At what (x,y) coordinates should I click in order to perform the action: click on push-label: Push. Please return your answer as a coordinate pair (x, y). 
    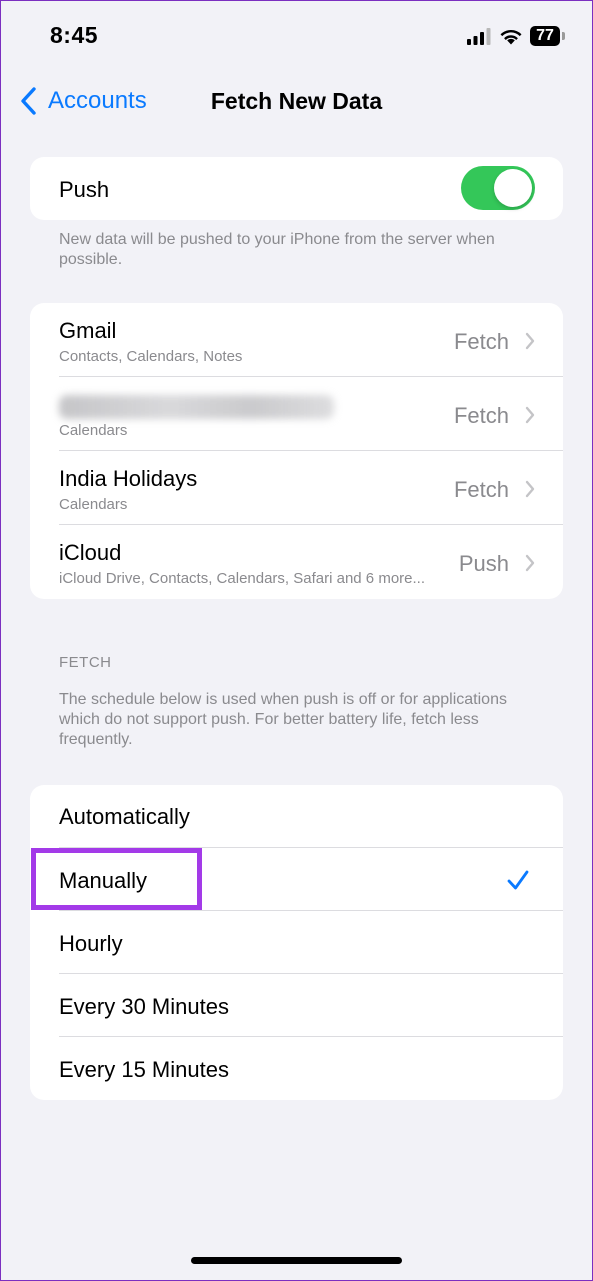
    Looking at the image, I should click on (84, 189).